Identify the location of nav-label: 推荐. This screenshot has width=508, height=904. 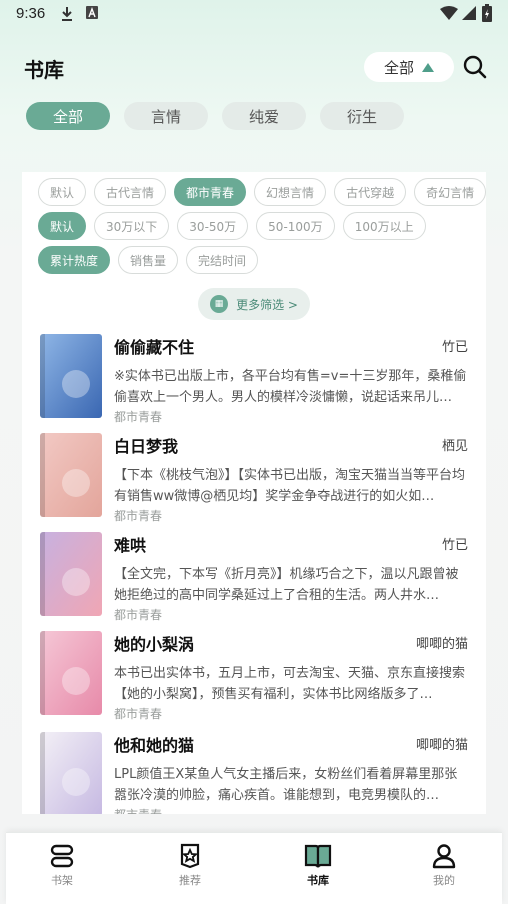
(190, 880).